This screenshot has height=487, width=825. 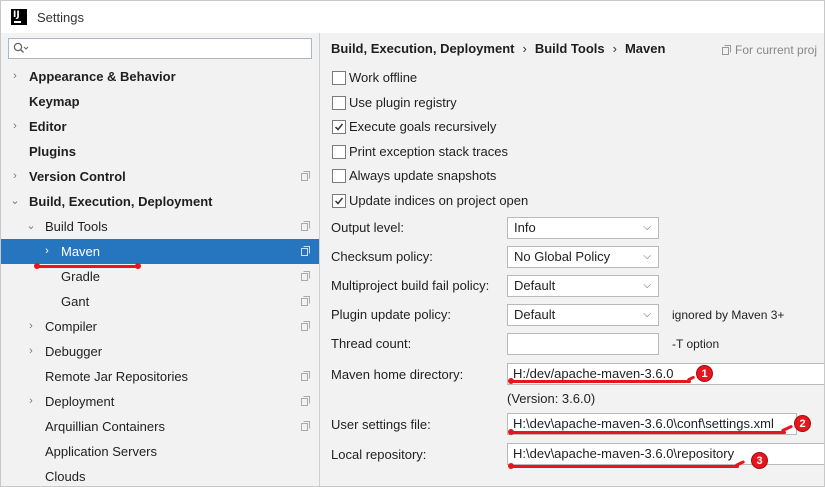 I want to click on checkbox-label: Always update snapshots, so click(x=423, y=176).